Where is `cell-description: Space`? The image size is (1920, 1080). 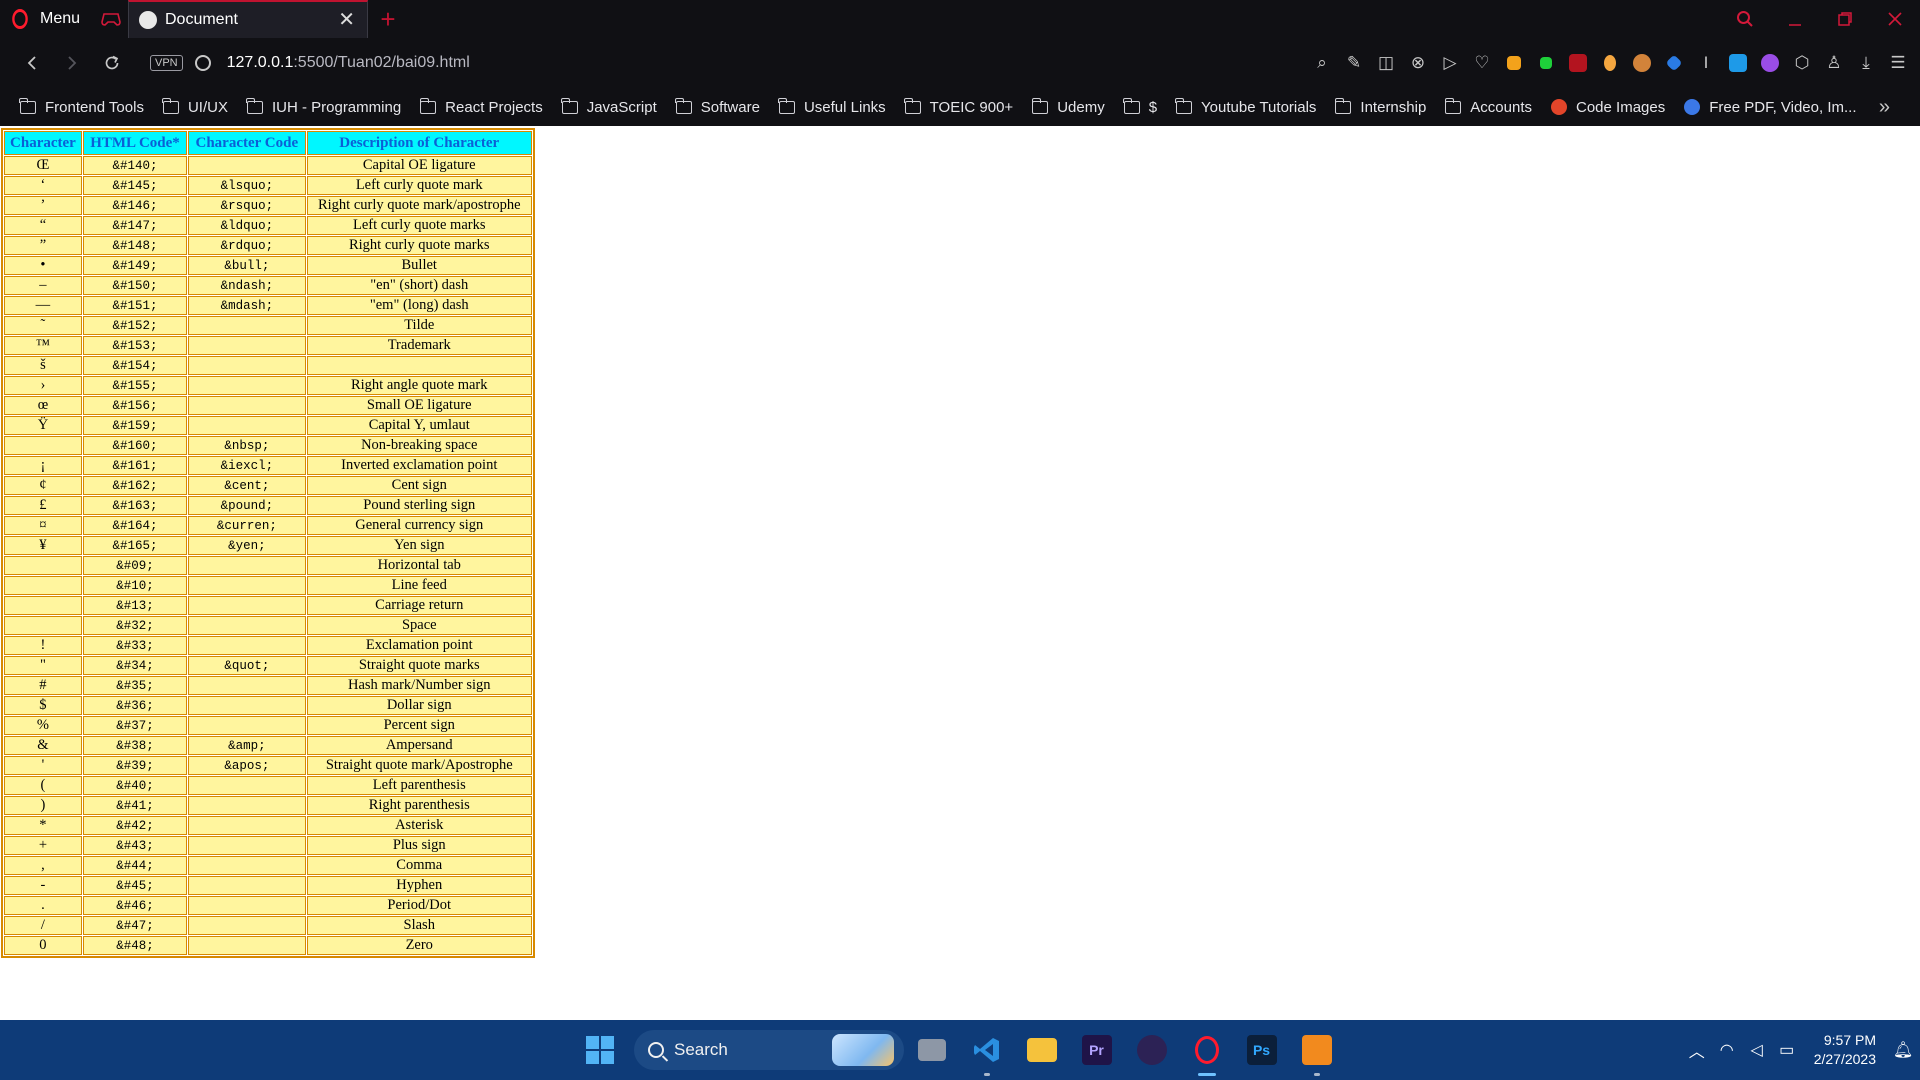
cell-description: Space is located at coordinates (419, 625).